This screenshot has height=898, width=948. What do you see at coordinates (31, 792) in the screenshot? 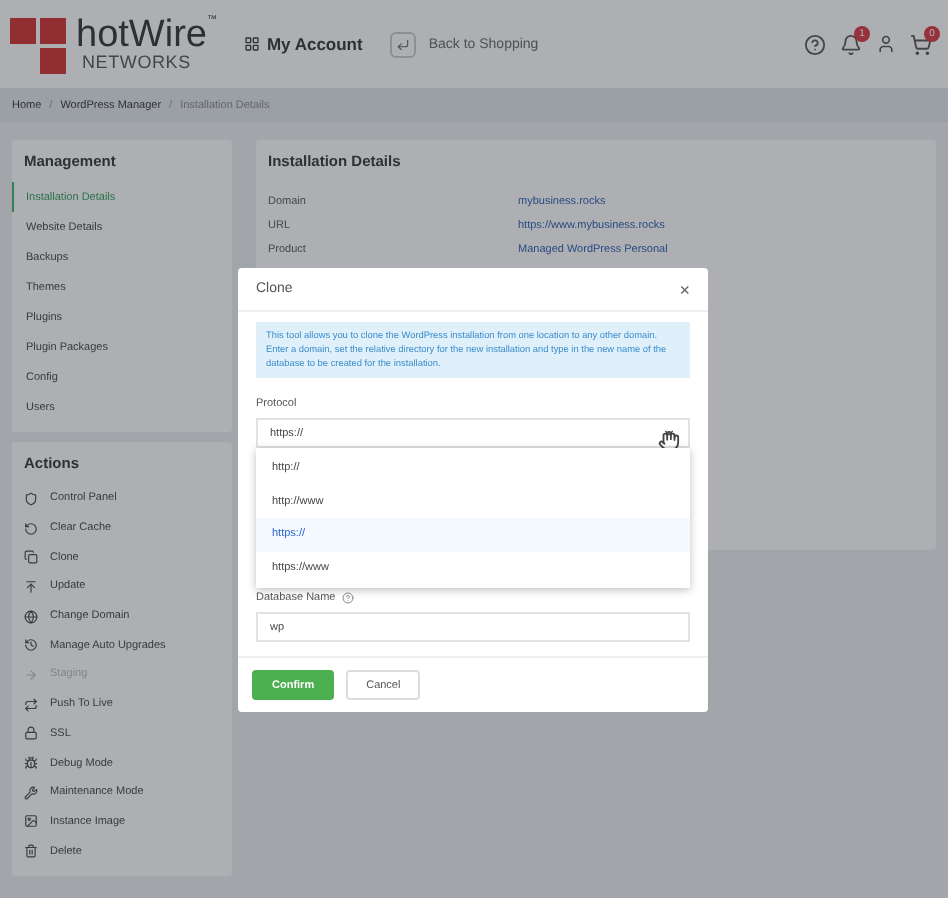
I see `wrench-icon` at bounding box center [31, 792].